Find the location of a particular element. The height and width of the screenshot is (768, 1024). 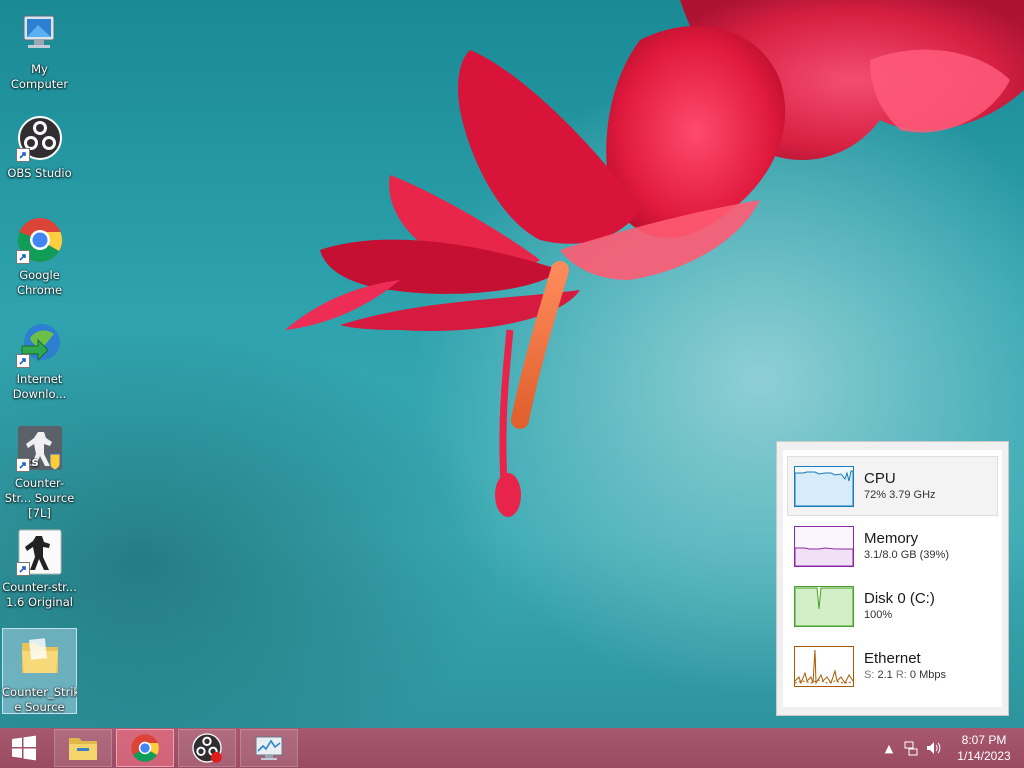

taskbar-performance-monitor is located at coordinates (269, 748).